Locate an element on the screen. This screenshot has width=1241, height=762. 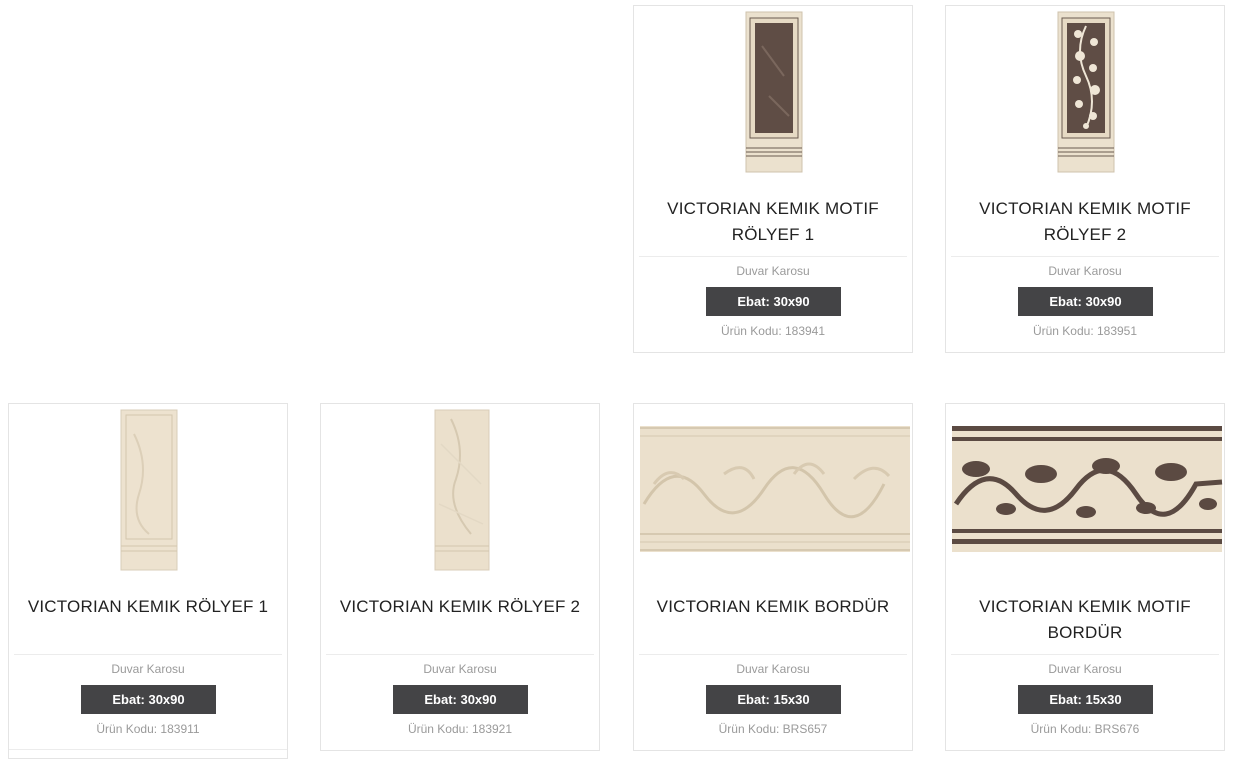
product-title-line2: RÖLYEF 1 is located at coordinates (773, 235).